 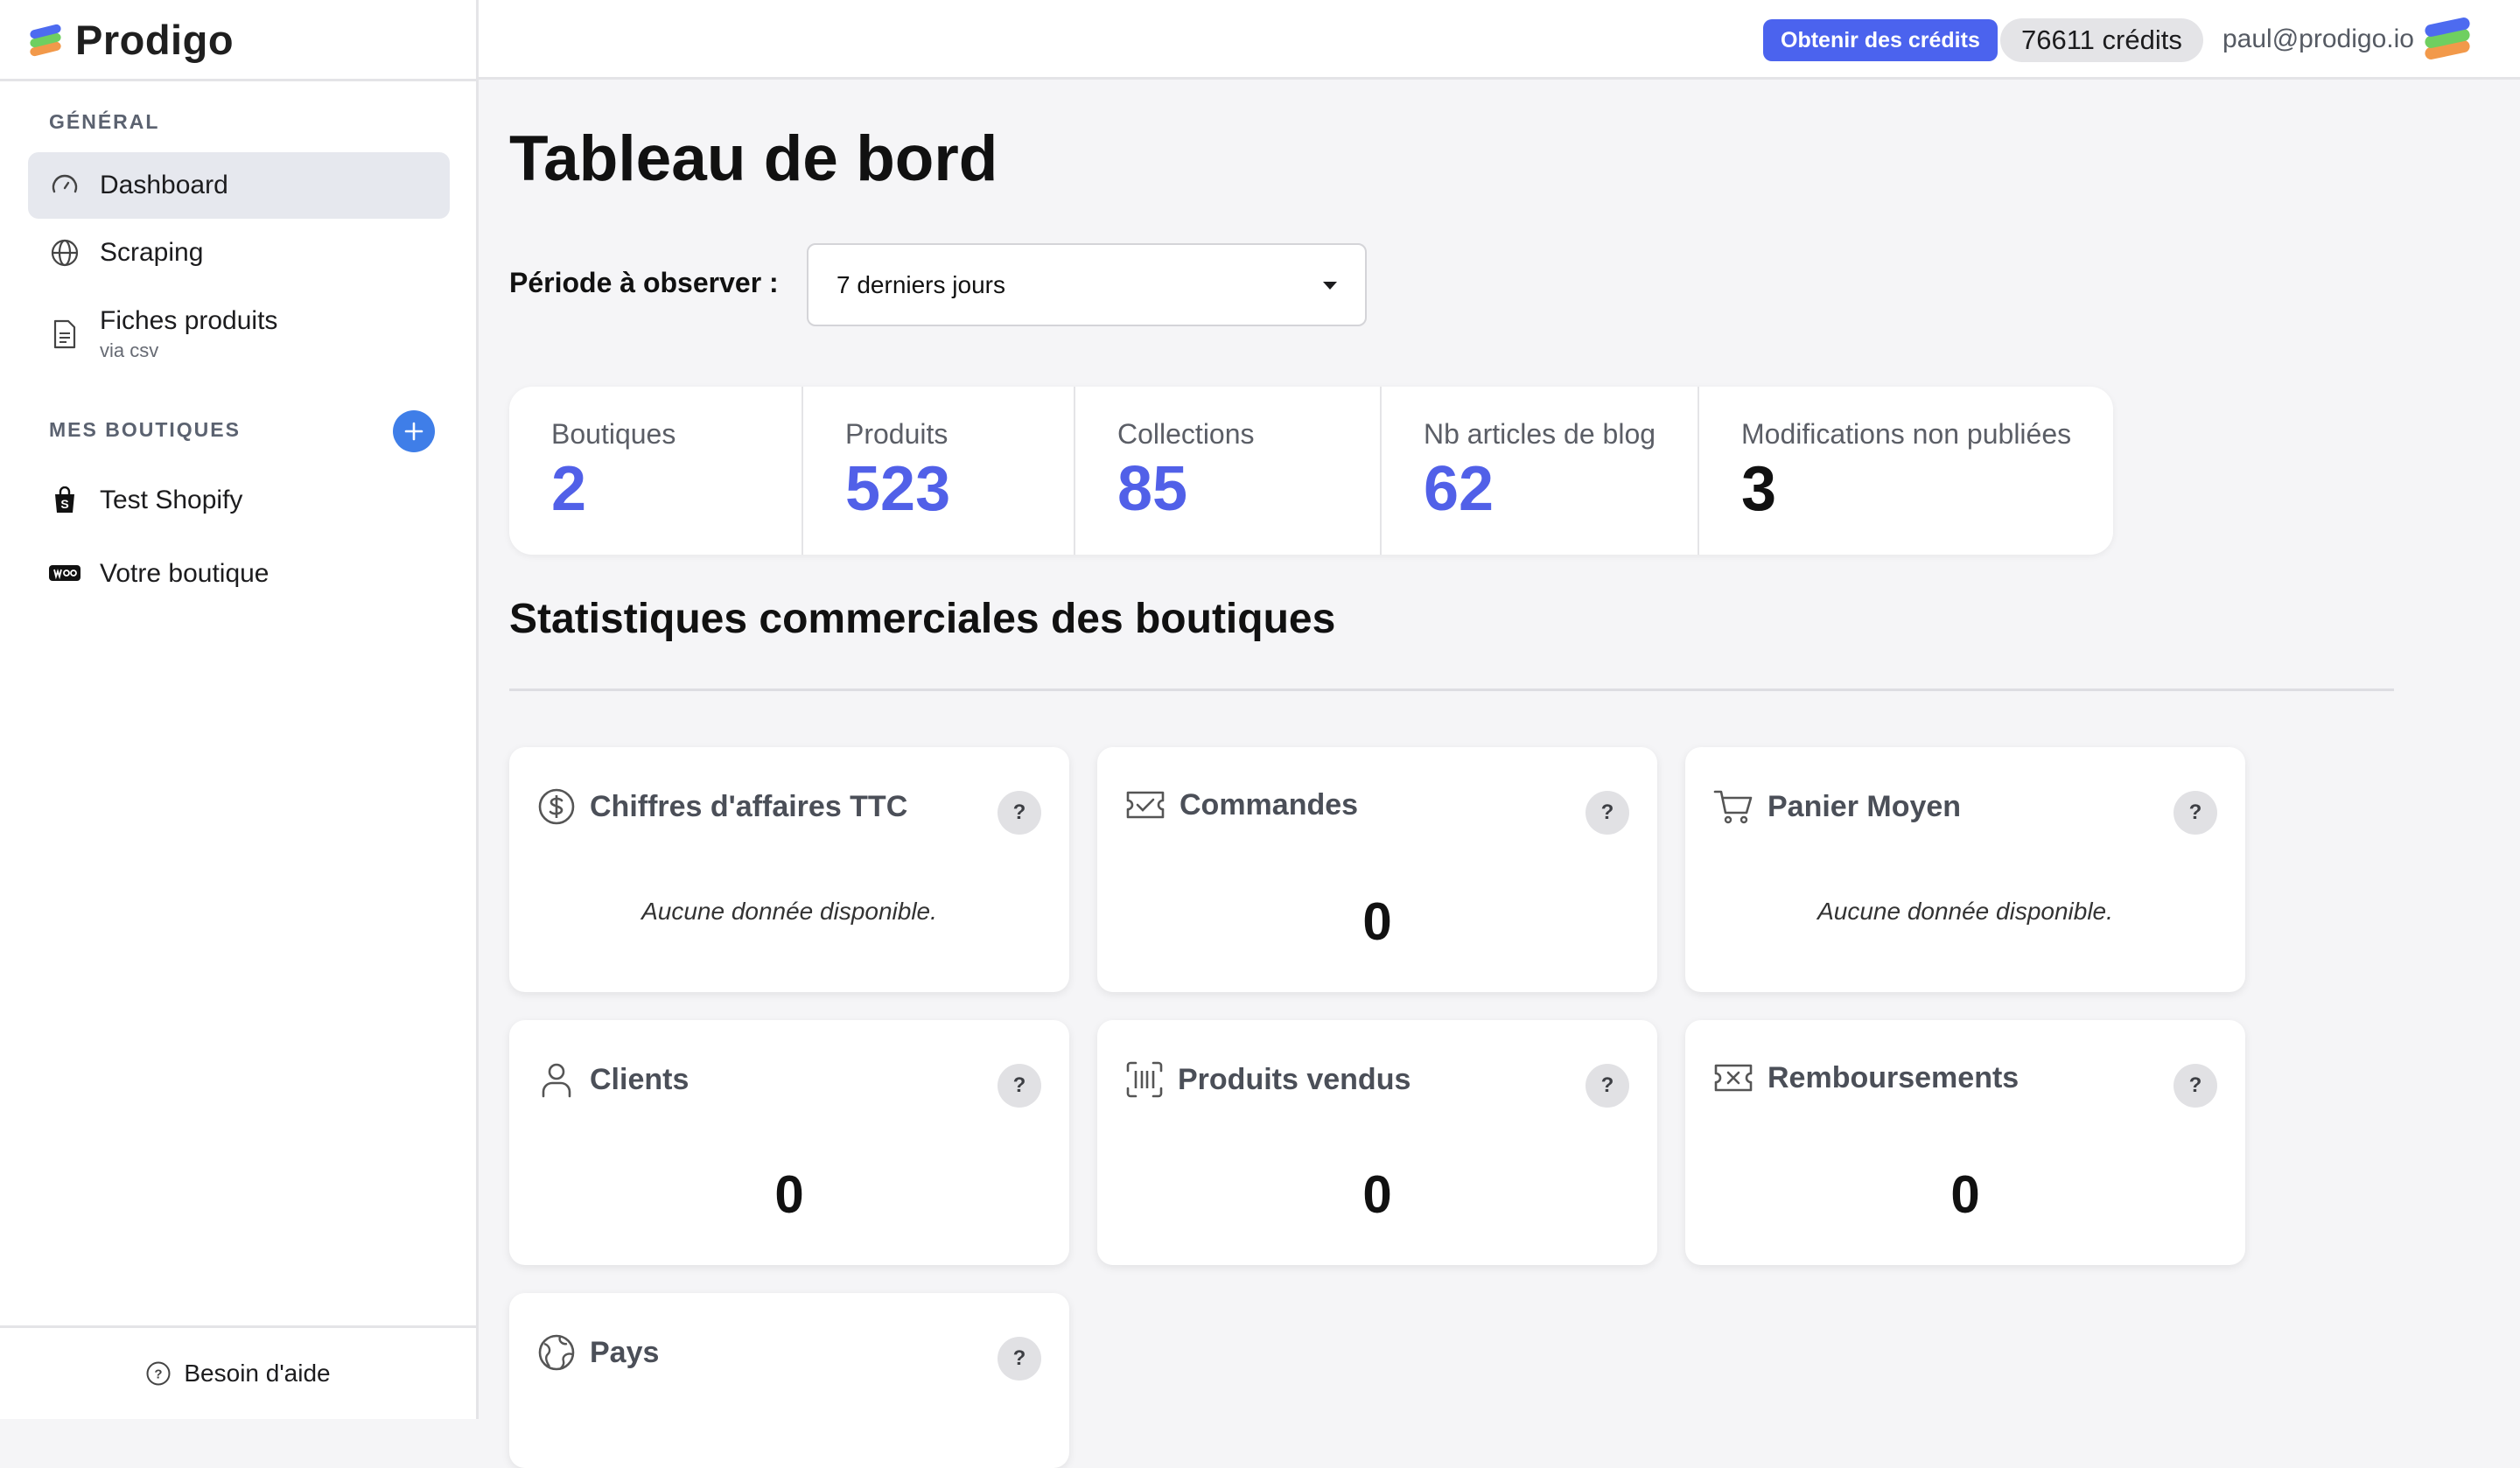 What do you see at coordinates (1965, 869) in the screenshot?
I see `card-panier-moyen: Panier Moyen ? Aucune donnée disponible.` at bounding box center [1965, 869].